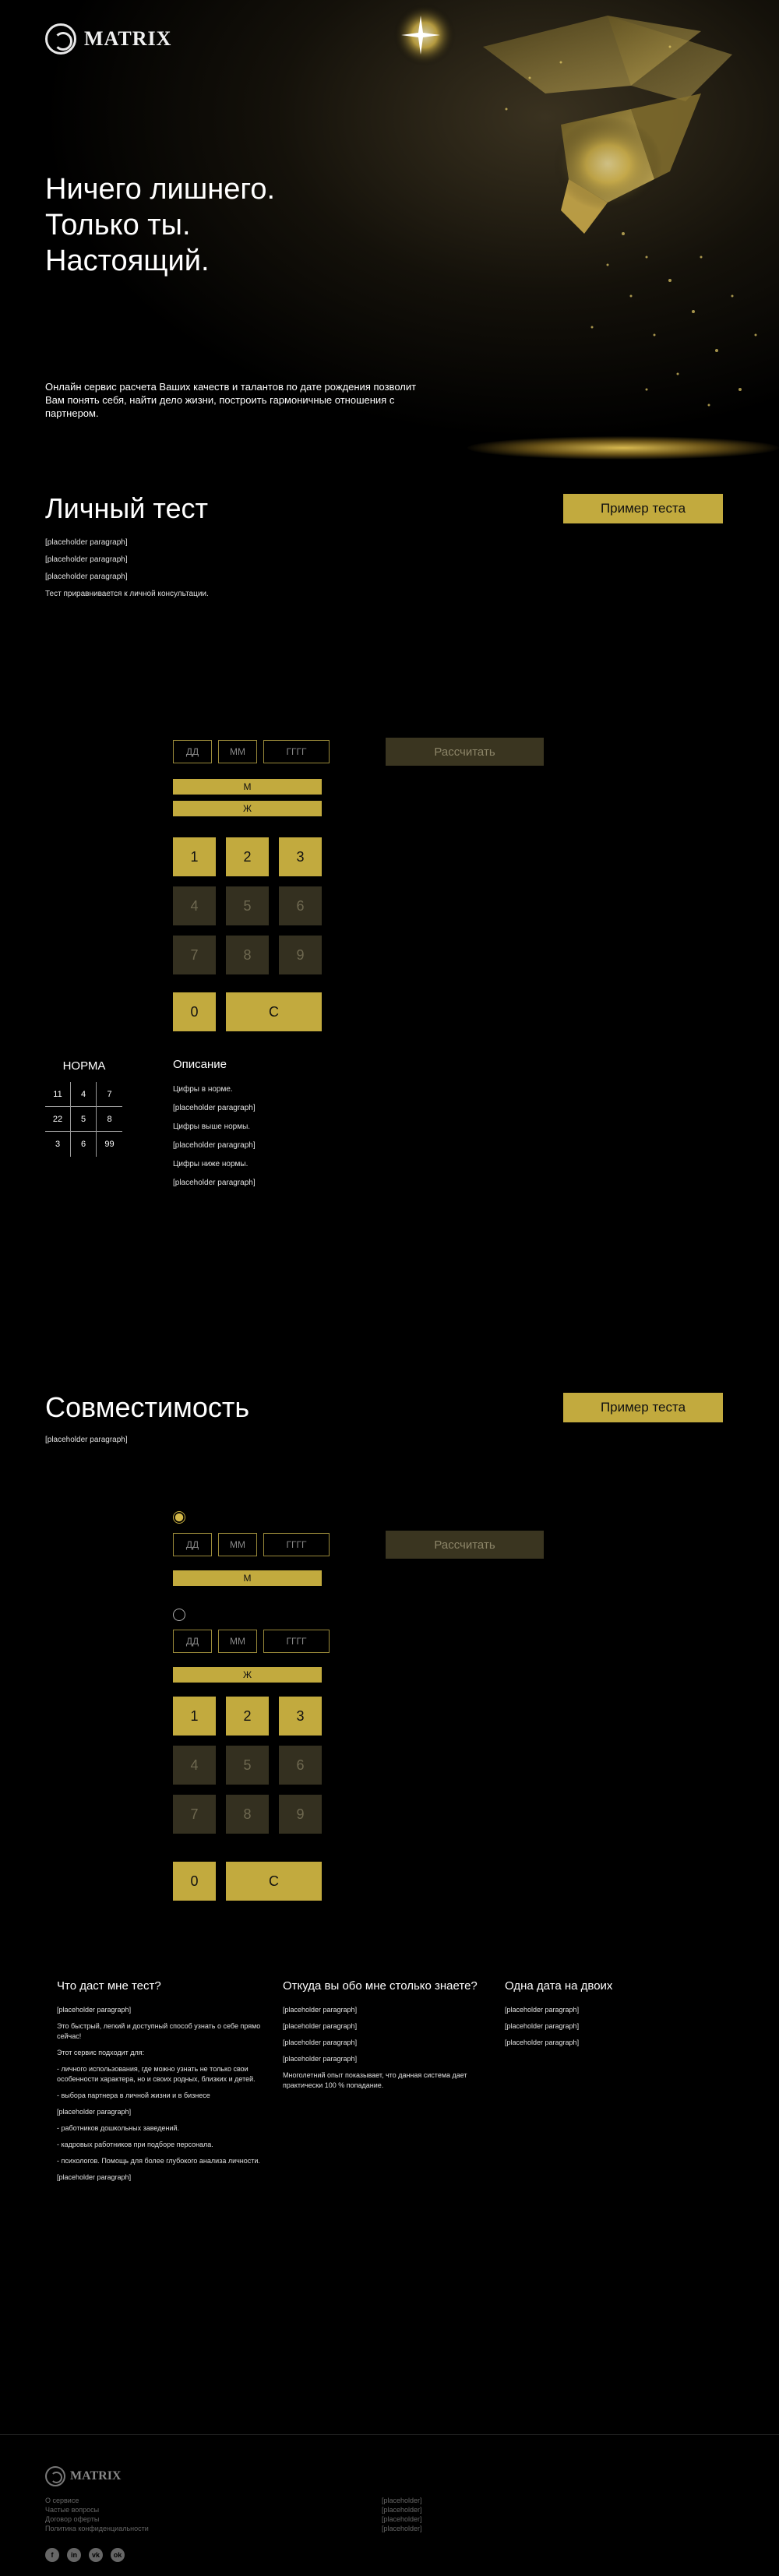 Image resolution: width=779 pixels, height=2576 pixels. What do you see at coordinates (248, 1578) in the screenshot?
I see `partner-1-gender-male: М` at bounding box center [248, 1578].